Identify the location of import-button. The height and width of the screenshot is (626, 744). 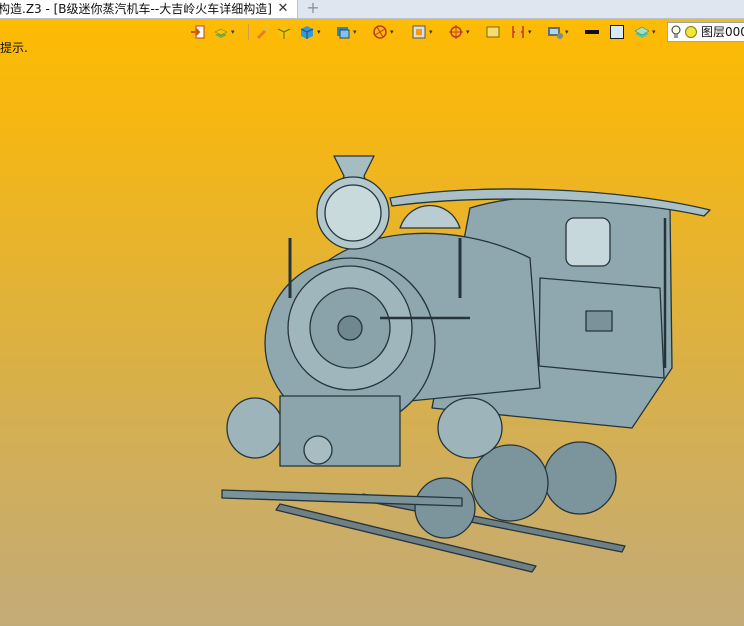
(198, 32).